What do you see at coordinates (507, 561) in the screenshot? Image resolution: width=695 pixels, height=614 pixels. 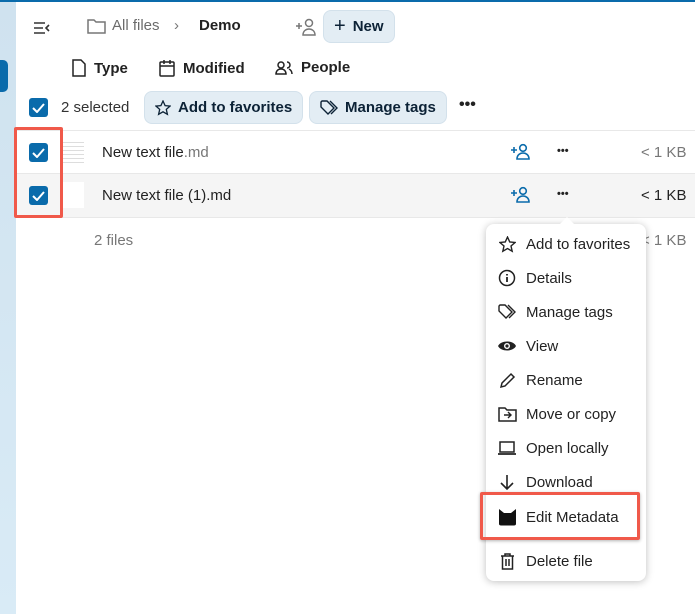 I see `trash-icon` at bounding box center [507, 561].